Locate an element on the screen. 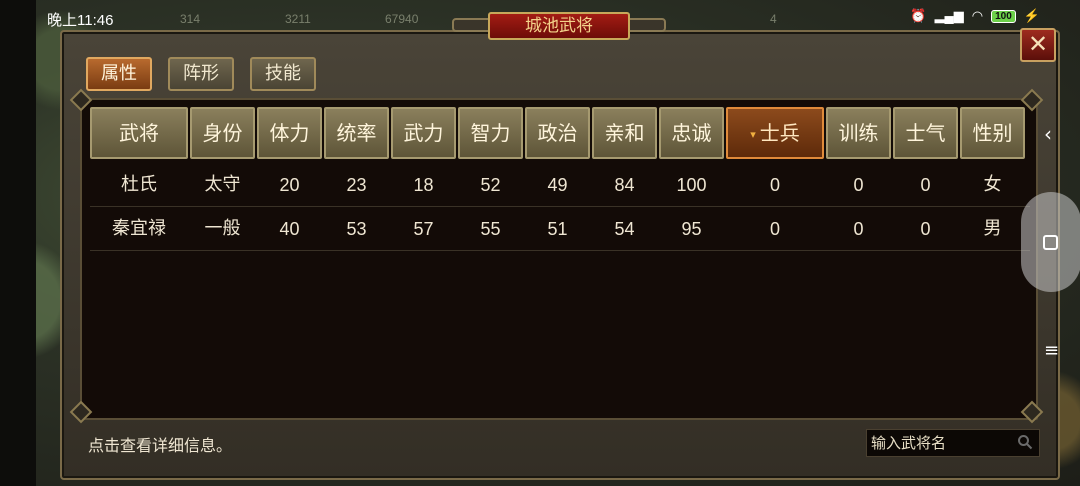  cell-war: 18 is located at coordinates (423, 185).